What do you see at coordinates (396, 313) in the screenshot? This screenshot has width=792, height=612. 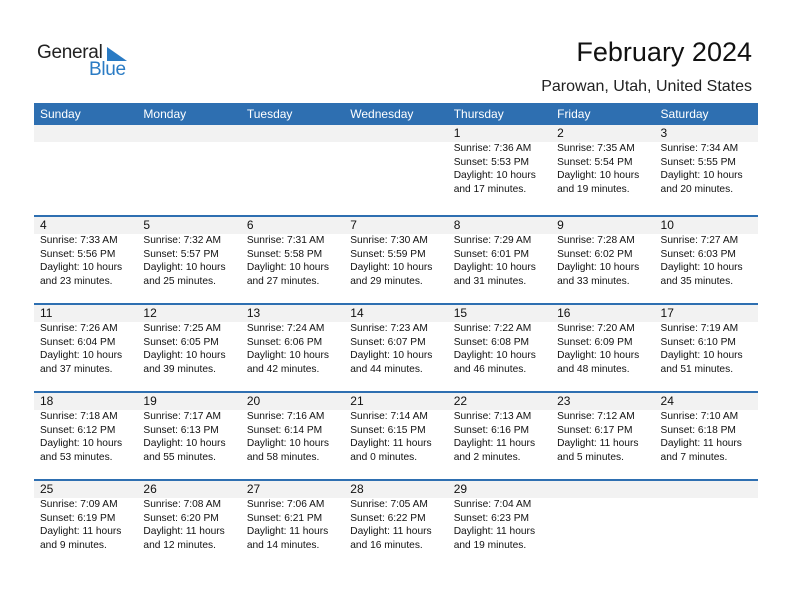 I see `day-number-row: 11 12 13 14 15 16 17` at bounding box center [396, 313].